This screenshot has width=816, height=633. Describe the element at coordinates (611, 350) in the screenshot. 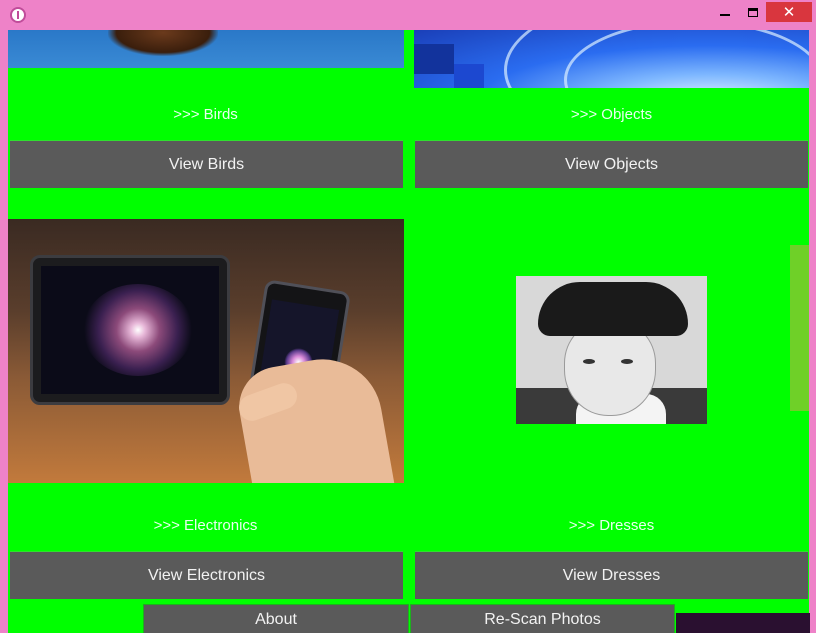

I see `dresses-image` at that location.